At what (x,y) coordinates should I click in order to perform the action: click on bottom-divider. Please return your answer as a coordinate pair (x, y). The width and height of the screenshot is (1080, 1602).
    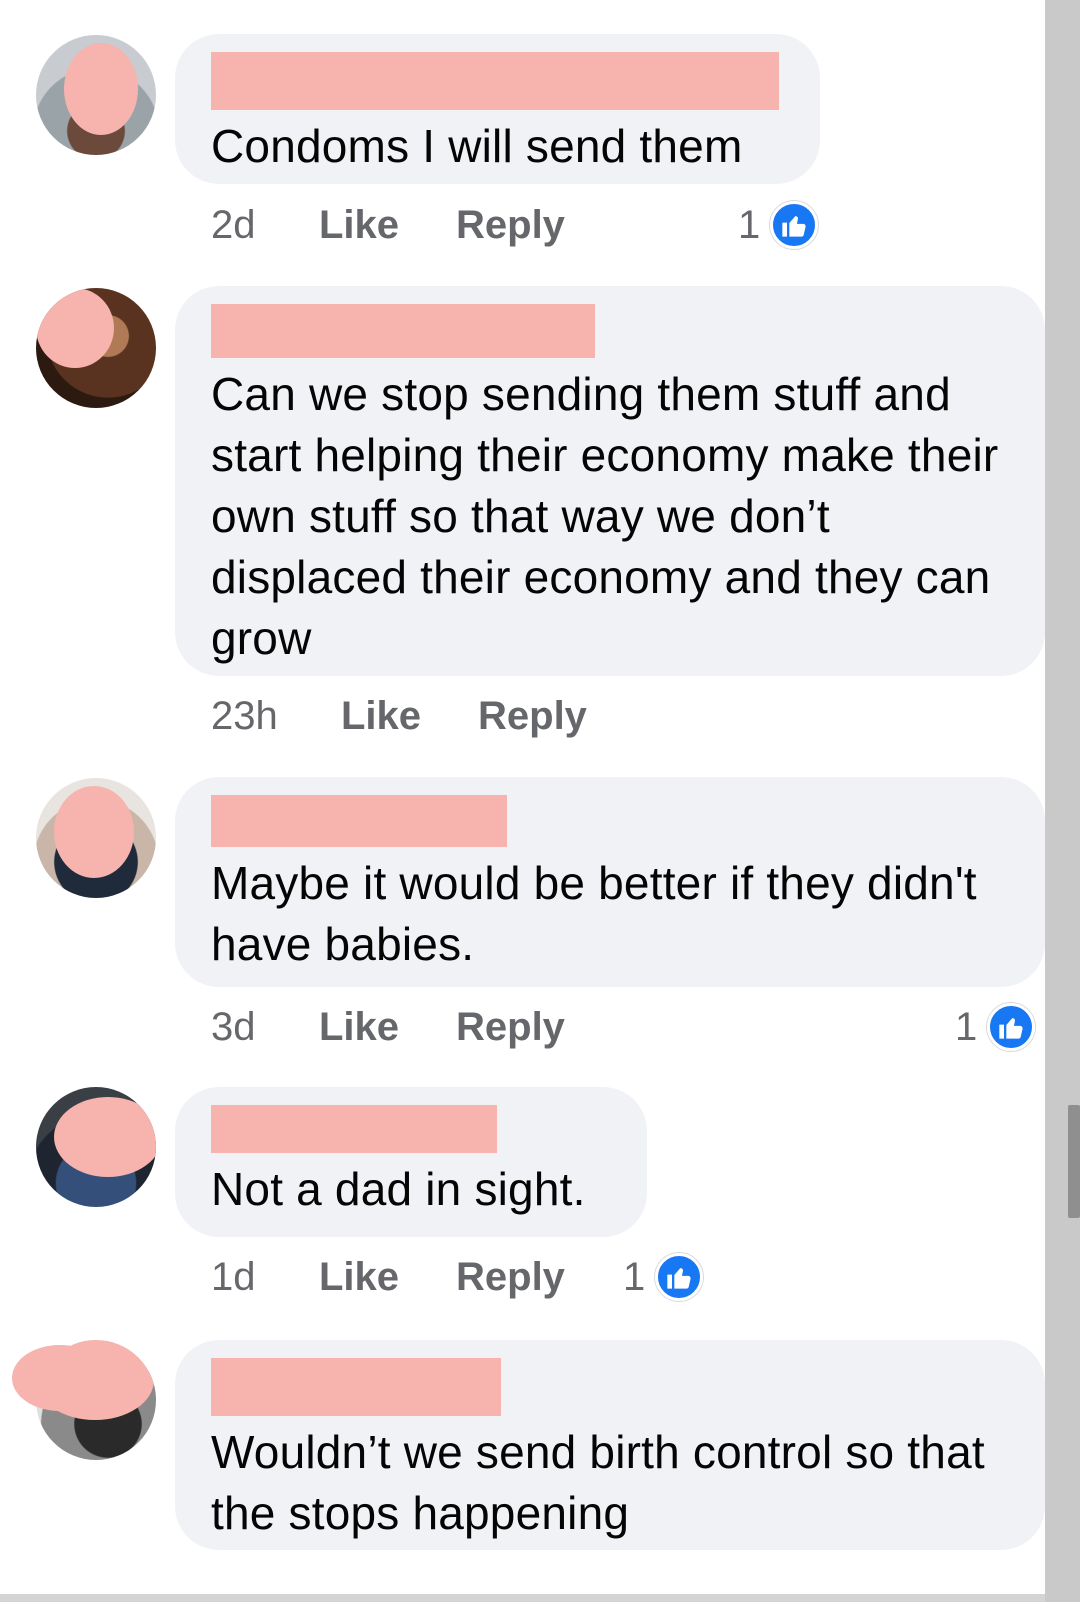
    Looking at the image, I should click on (522, 1598).